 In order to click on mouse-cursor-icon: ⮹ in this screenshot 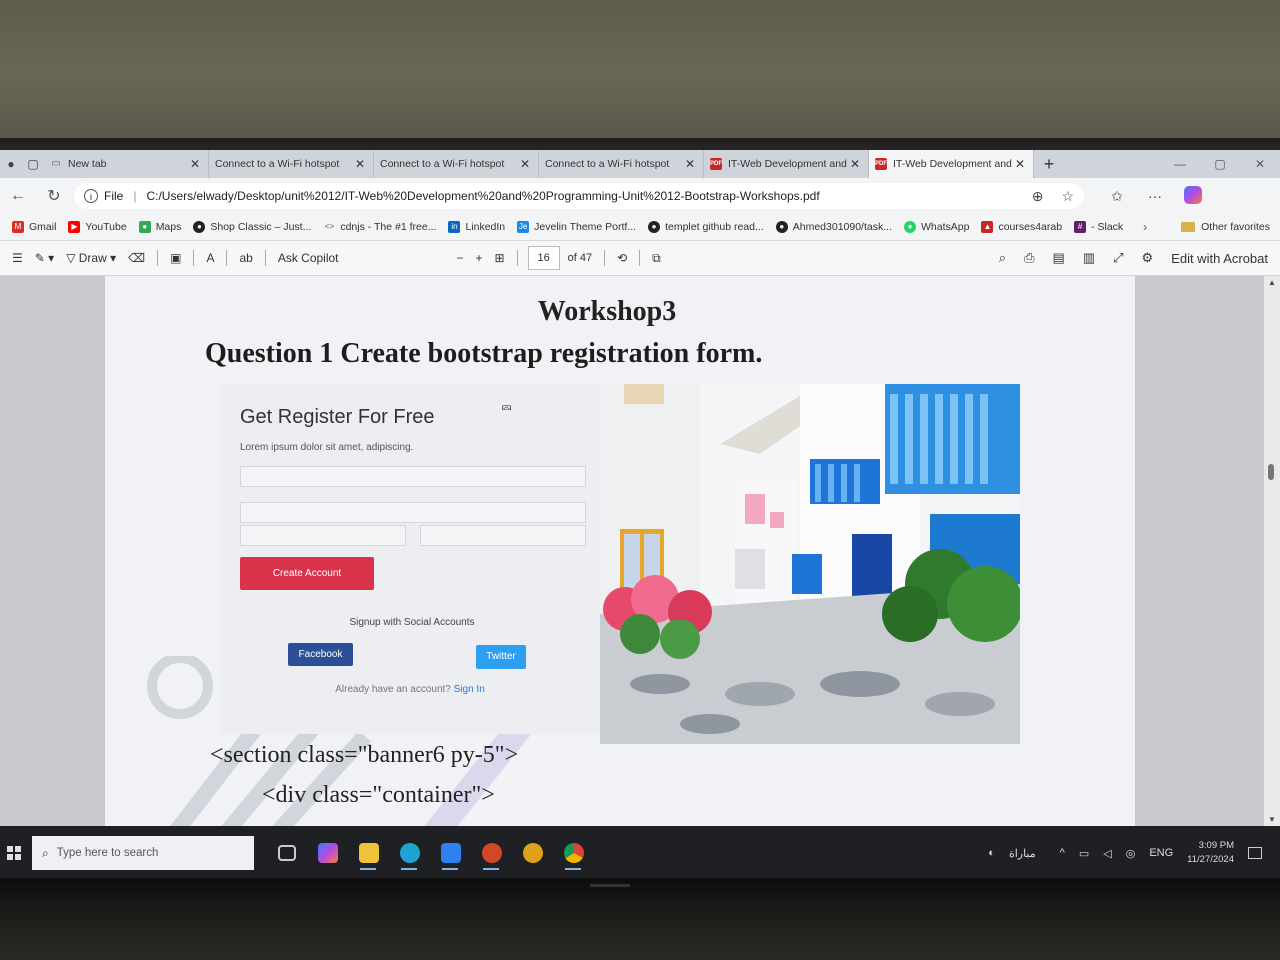, I will do `click(507, 408)`.